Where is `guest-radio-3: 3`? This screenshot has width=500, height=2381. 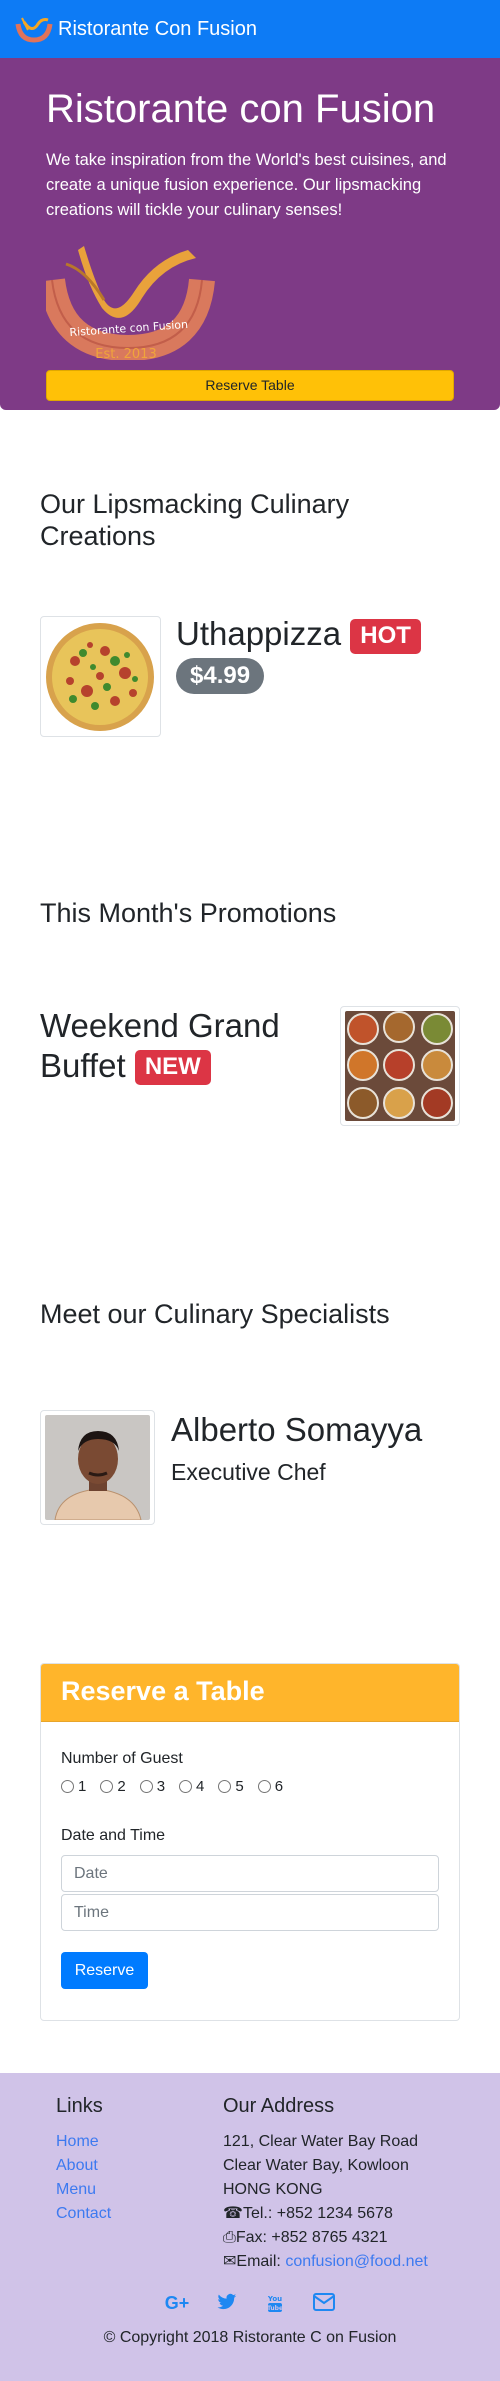
guest-radio-3: 3 is located at coordinates (152, 1786).